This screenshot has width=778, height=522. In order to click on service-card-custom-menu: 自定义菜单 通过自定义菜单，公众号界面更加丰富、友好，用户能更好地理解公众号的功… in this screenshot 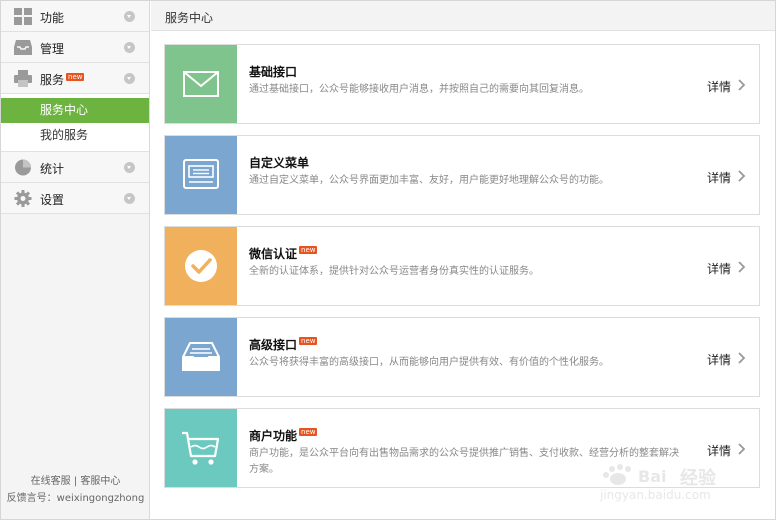, I will do `click(462, 175)`.